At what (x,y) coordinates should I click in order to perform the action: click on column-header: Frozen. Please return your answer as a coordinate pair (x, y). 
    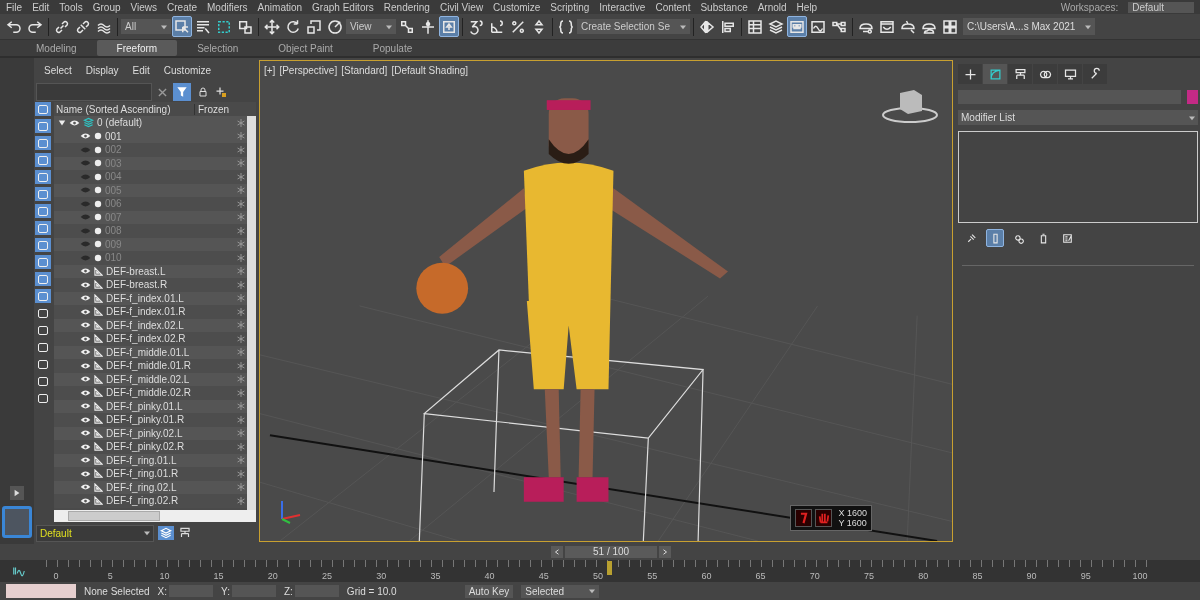
    Looking at the image, I should click on (225, 109).